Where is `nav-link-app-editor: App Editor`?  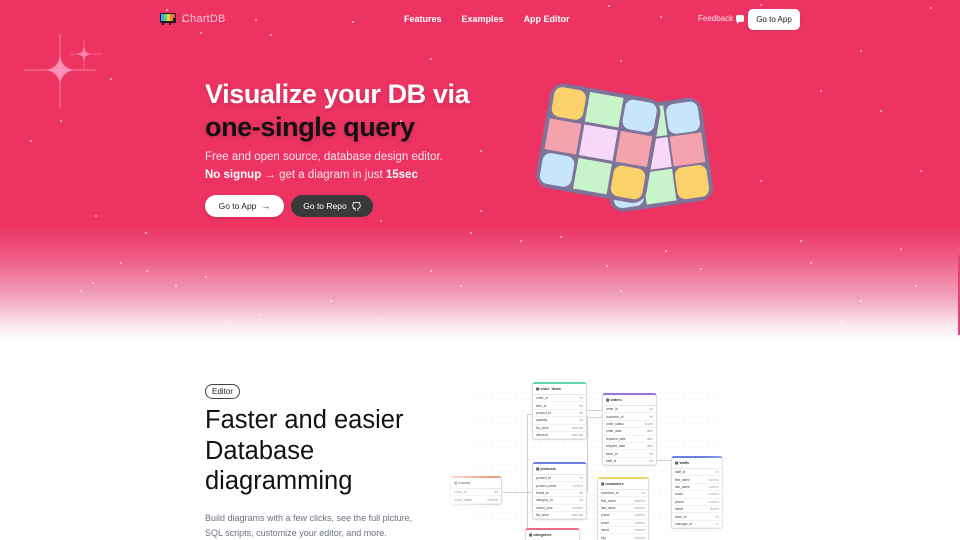 nav-link-app-editor: App Editor is located at coordinates (547, 19).